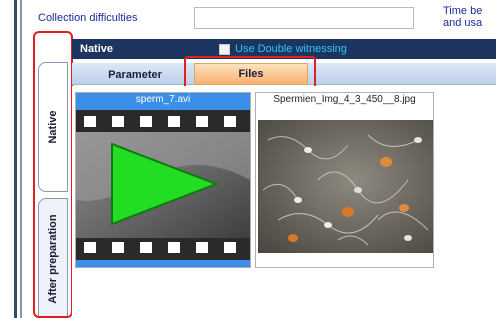 Image resolution: width=496 pixels, height=318 pixels. Describe the element at coordinates (163, 263) in the screenshot. I see `file-tile-selection-bottom` at that location.